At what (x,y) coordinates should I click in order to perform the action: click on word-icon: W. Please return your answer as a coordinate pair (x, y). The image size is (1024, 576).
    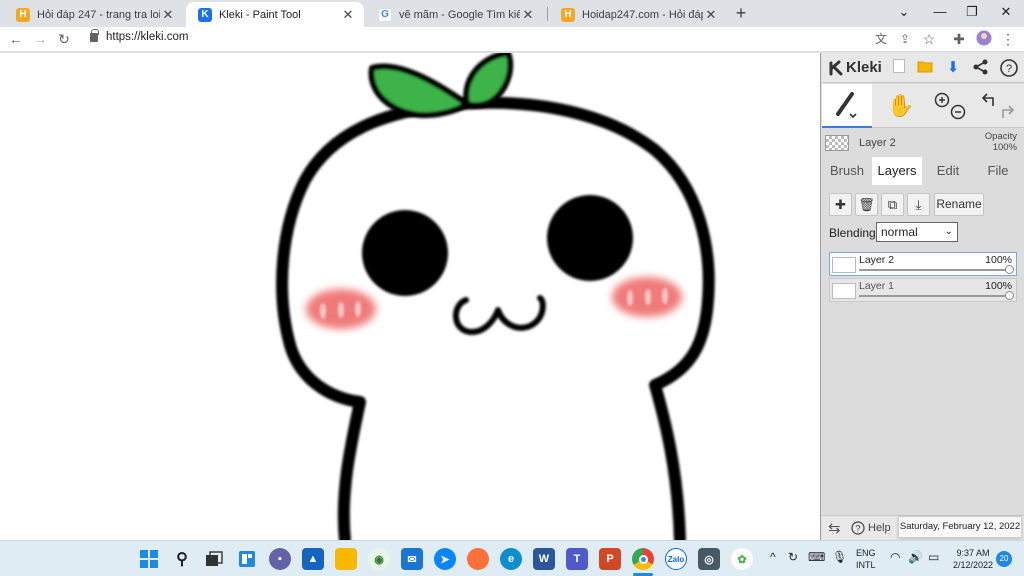
    Looking at the image, I should click on (544, 559).